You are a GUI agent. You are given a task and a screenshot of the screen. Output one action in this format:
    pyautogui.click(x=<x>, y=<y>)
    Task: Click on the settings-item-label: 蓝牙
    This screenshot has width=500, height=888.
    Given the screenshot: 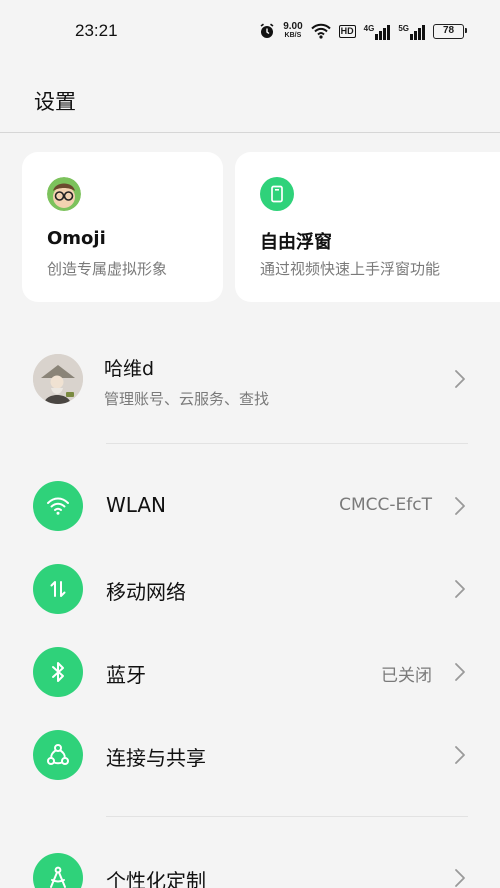 What is the action you would take?
    pyautogui.click(x=126, y=675)
    